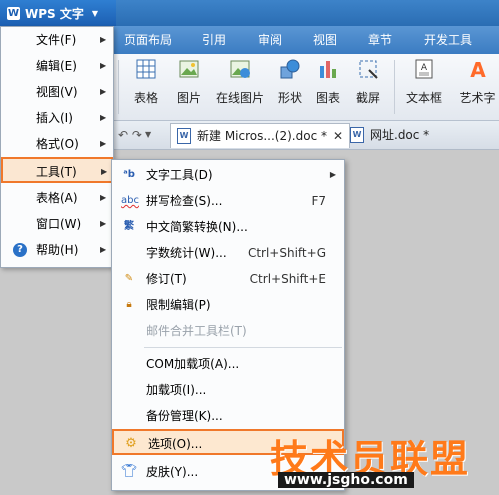 The image size is (499, 495). What do you see at coordinates (137, 135) in the screenshot?
I see `redo-icon: ↷` at bounding box center [137, 135].